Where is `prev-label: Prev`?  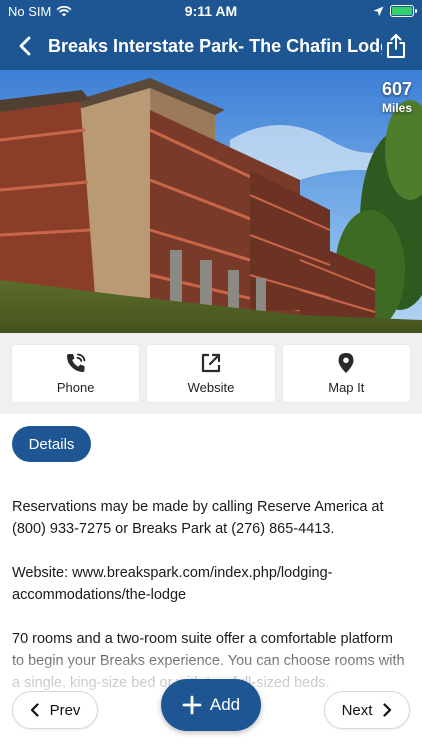
prev-label: Prev is located at coordinates (65, 710).